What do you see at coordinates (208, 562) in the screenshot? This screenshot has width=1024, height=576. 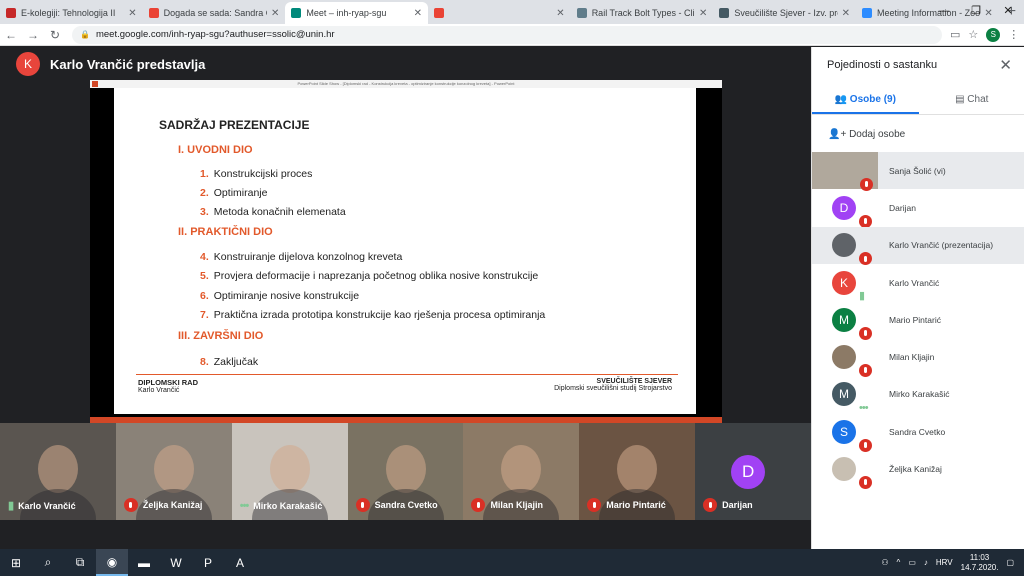 I see `powerpoint-taskbar-icon: P` at bounding box center [208, 562].